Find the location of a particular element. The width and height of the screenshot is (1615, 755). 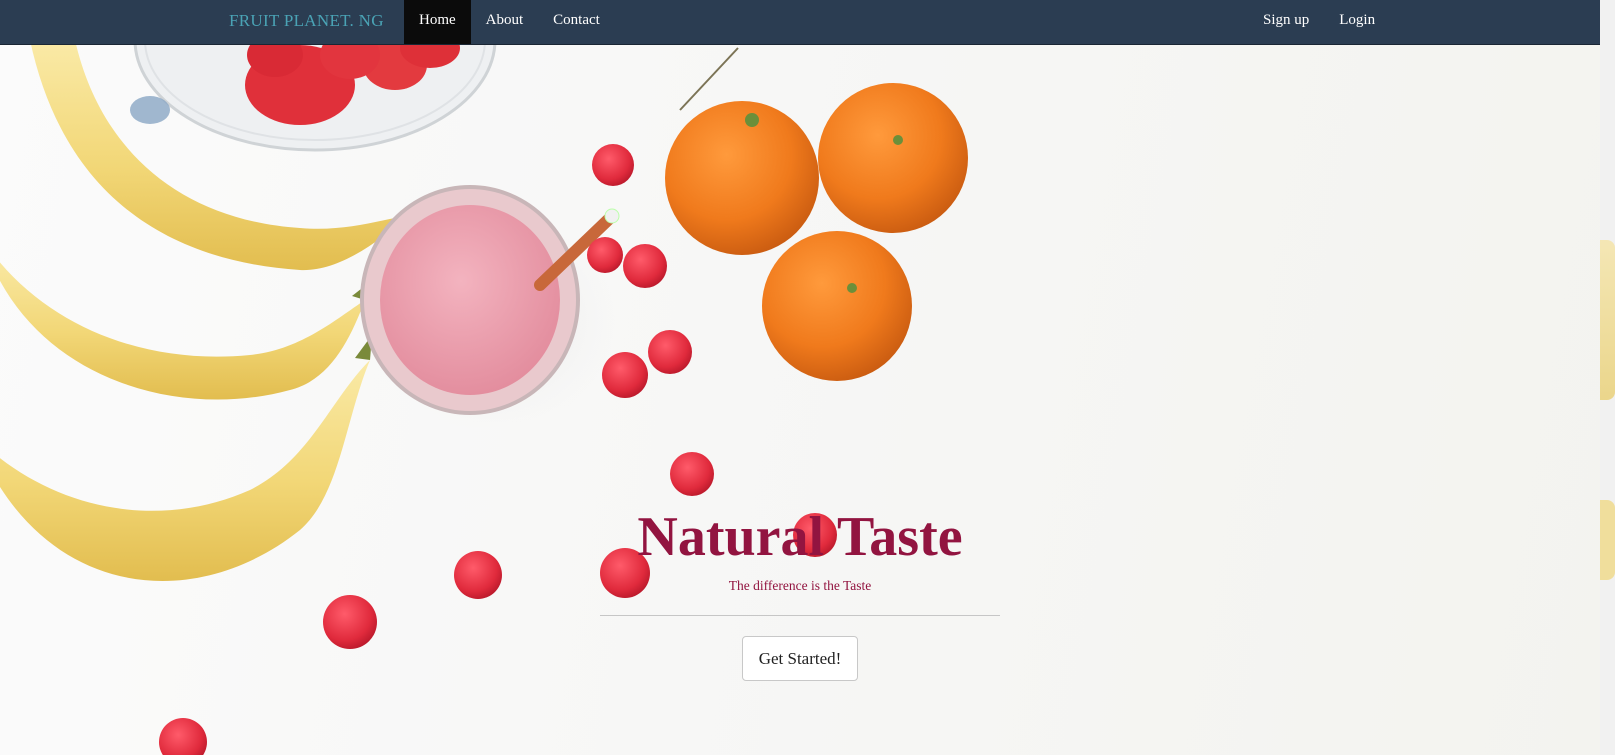

nav-contact-link: Contact is located at coordinates (576, 22).